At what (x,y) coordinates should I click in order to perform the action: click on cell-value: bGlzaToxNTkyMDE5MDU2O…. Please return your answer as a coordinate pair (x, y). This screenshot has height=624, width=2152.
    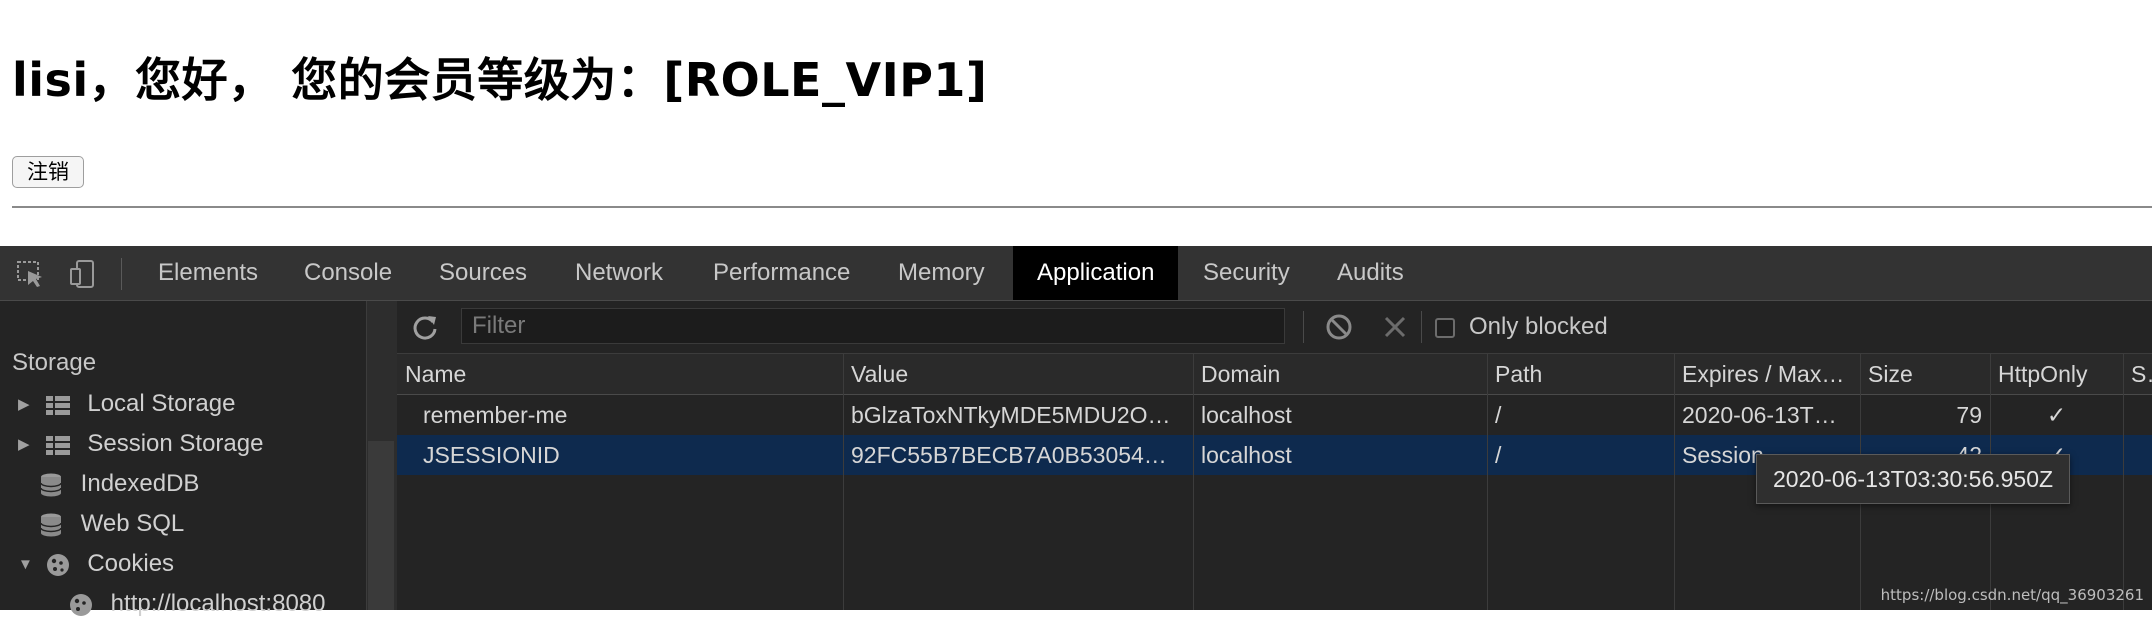
    Looking at the image, I should click on (1011, 415).